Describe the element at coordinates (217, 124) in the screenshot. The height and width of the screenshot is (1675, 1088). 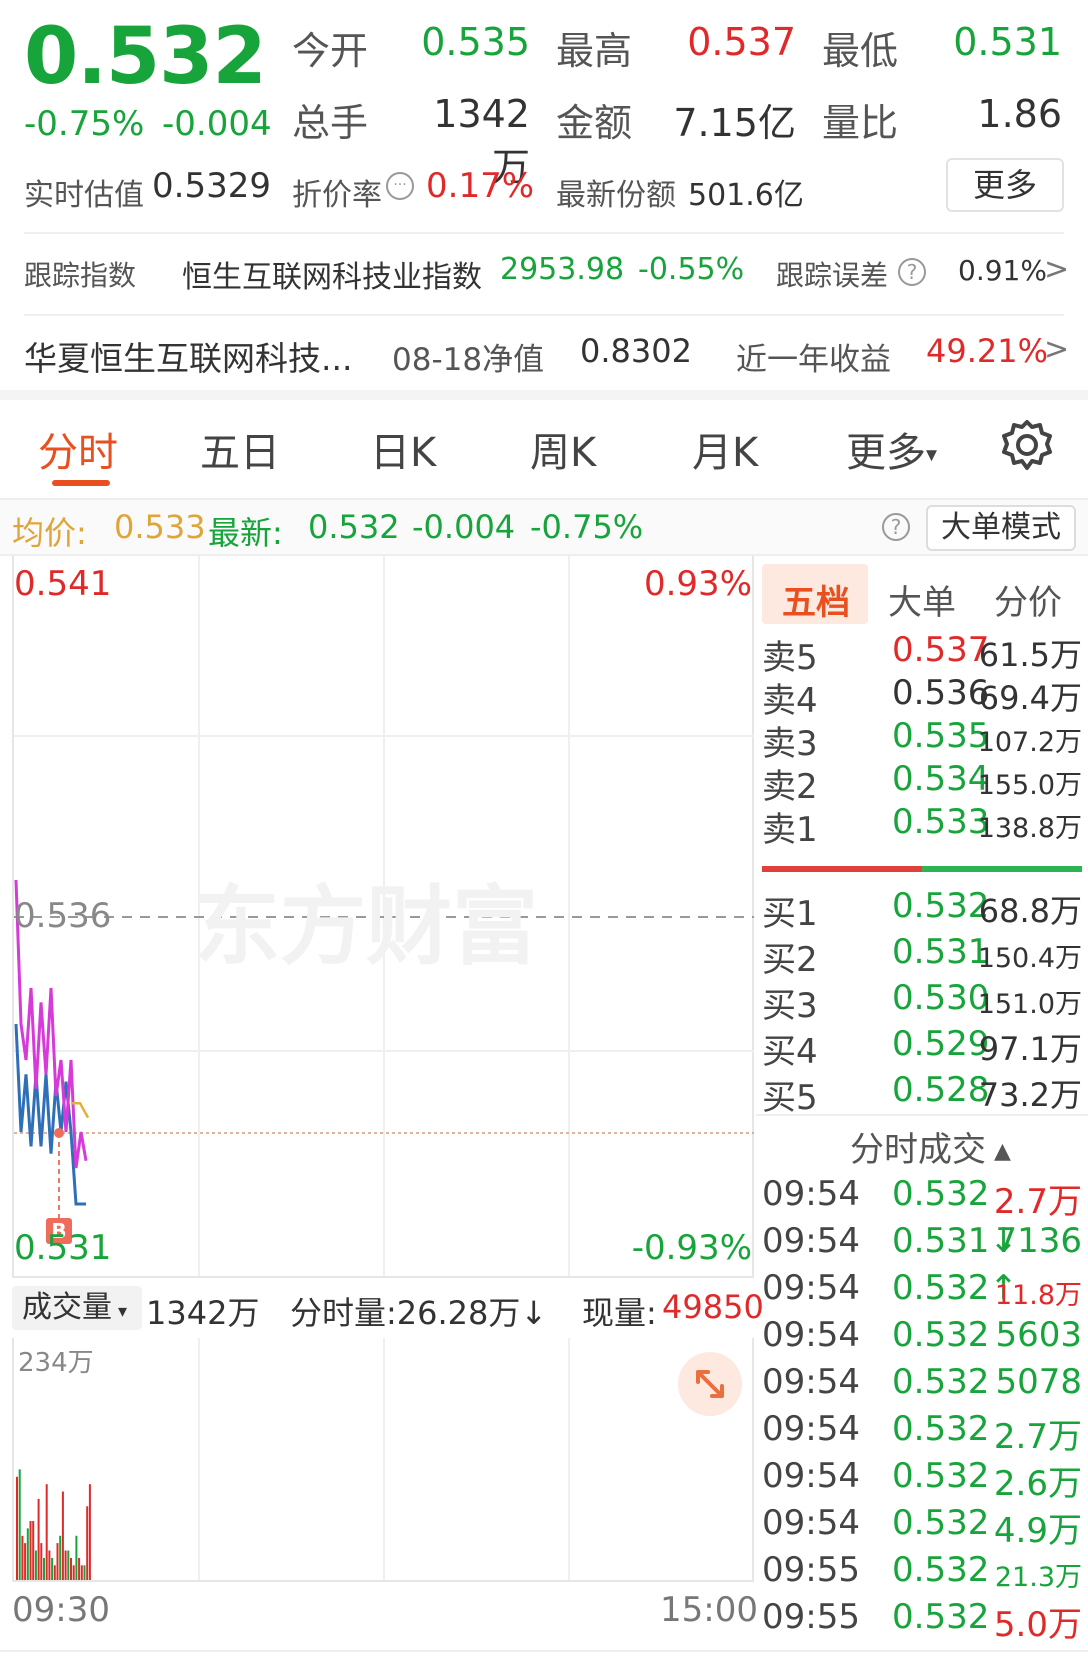
I see `change-amount: -0.004` at that location.